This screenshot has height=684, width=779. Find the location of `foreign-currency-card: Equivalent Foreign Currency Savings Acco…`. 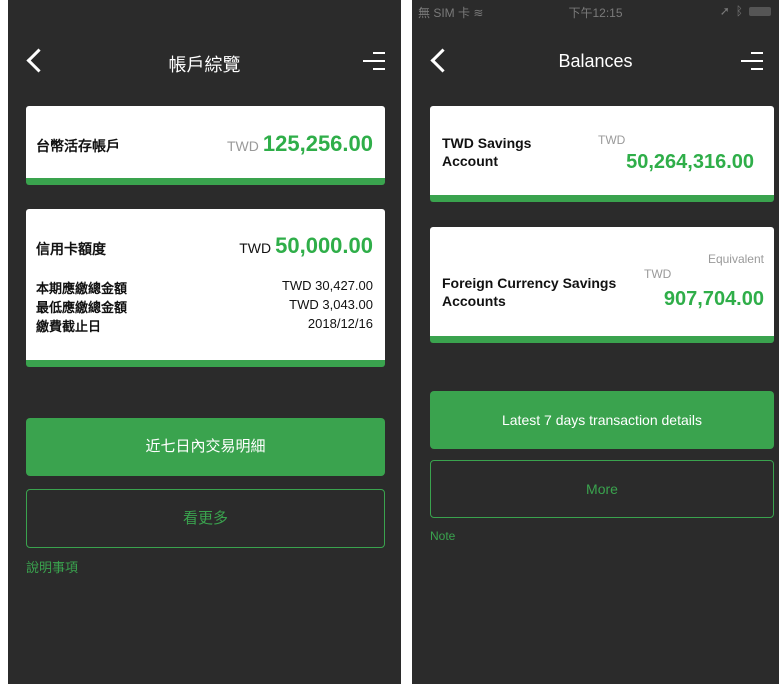

foreign-currency-card: Equivalent Foreign Currency Savings Acco… is located at coordinates (602, 285).